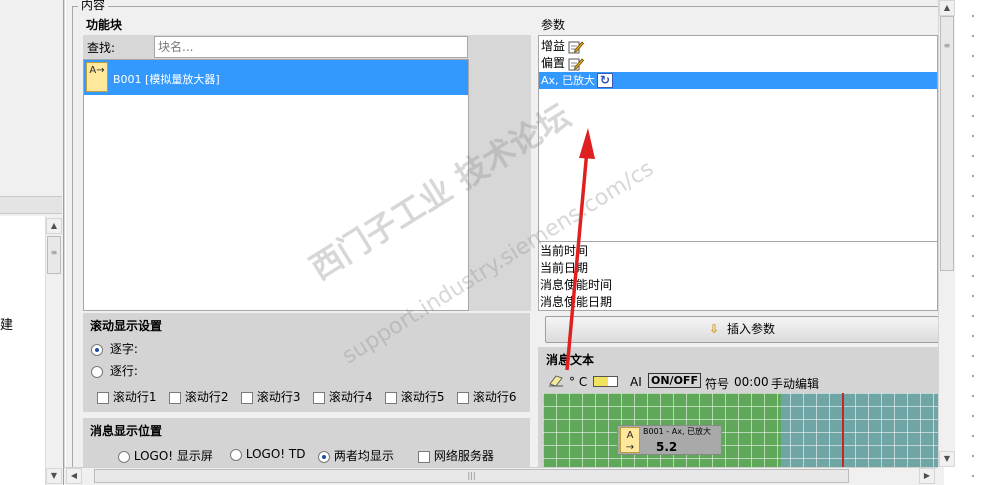 This screenshot has height=485, width=989. I want to click on option-label: LOGO! TD, so click(275, 454).